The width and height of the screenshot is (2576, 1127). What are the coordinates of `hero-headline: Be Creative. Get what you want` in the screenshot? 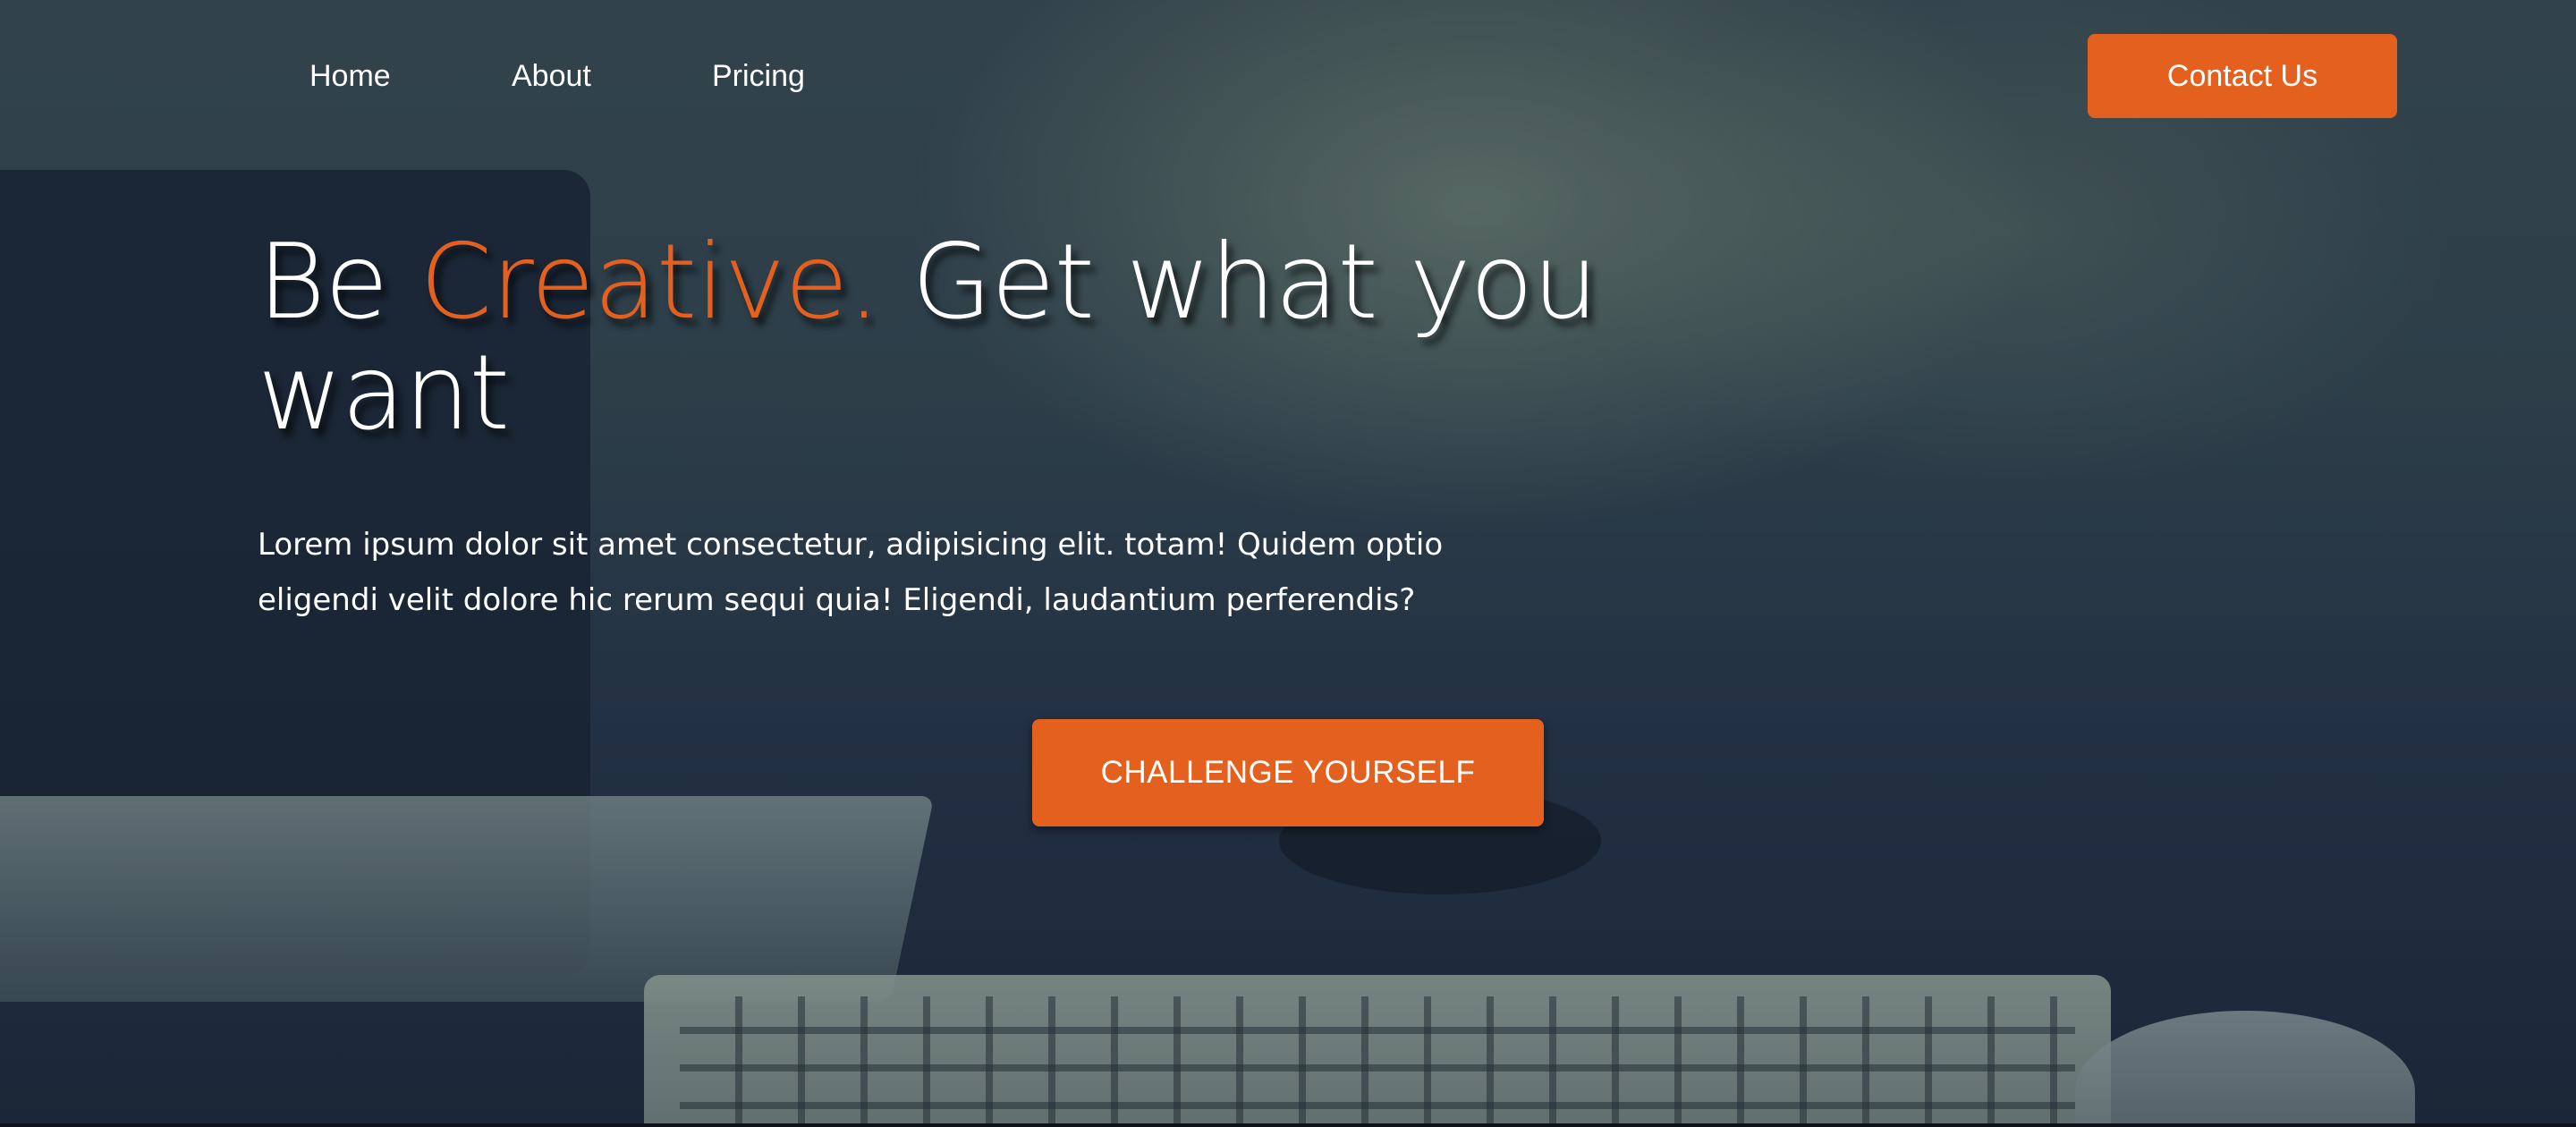 It's located at (928, 338).